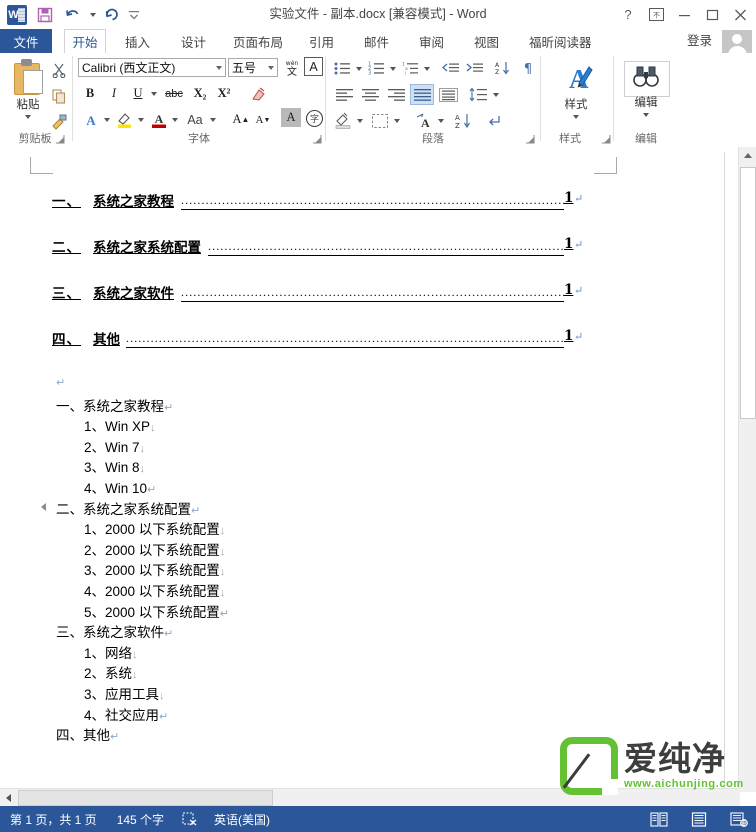 Image resolution: width=756 pixels, height=832 pixels. Describe the element at coordinates (607, 140) in the screenshot. I see `styles-dialog-launcher` at that location.